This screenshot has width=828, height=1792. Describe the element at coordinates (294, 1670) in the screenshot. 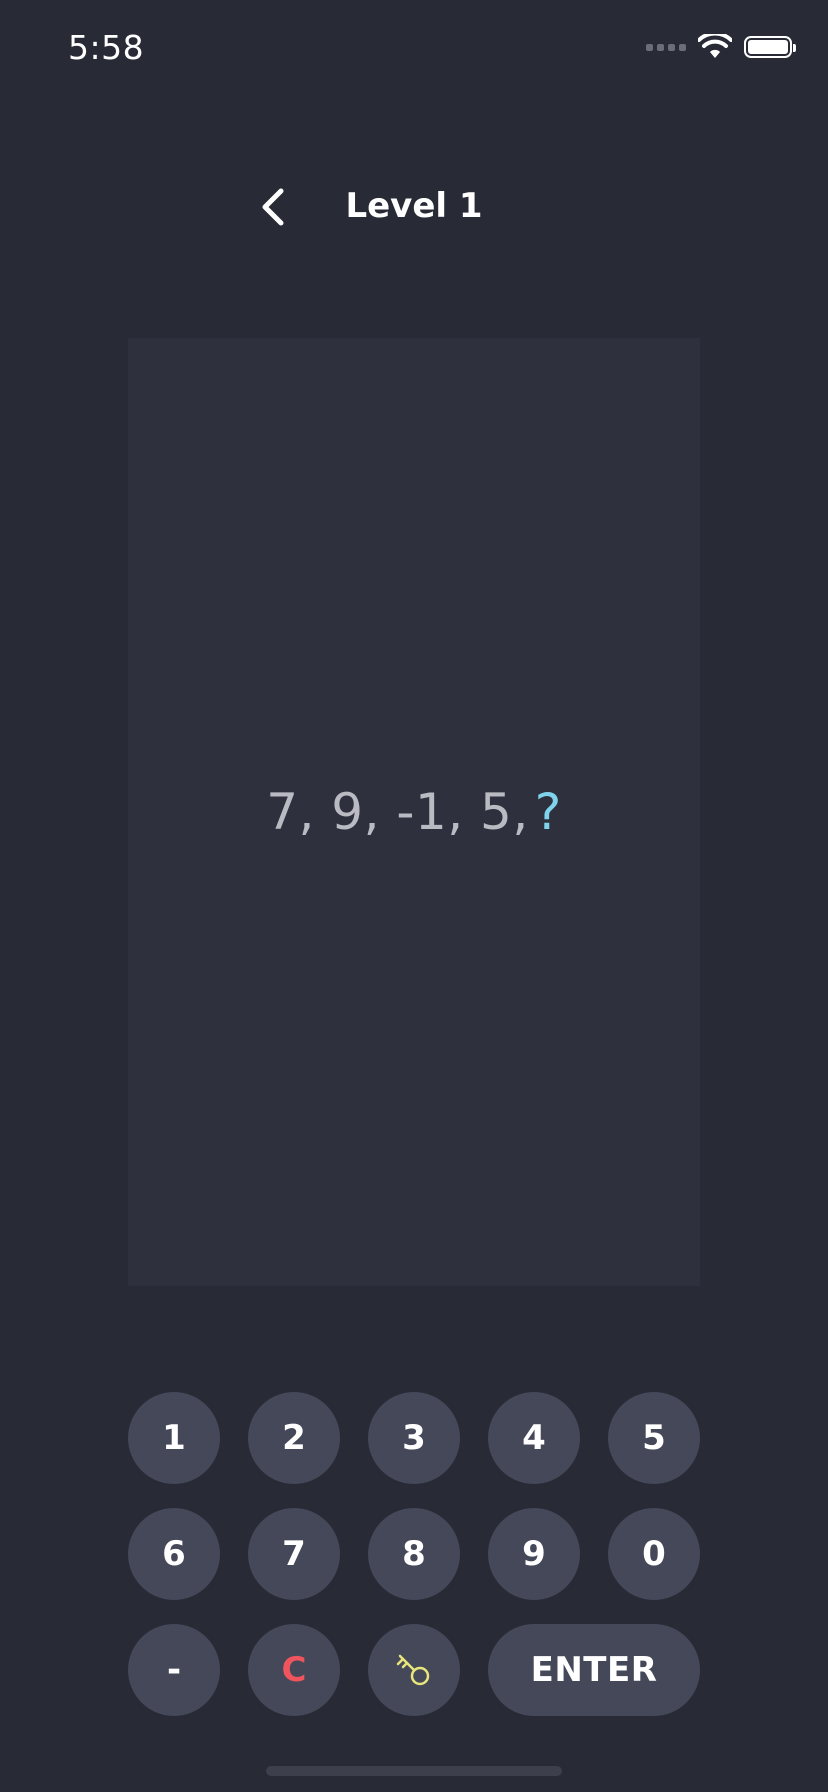

I see `clear-key: C` at that location.